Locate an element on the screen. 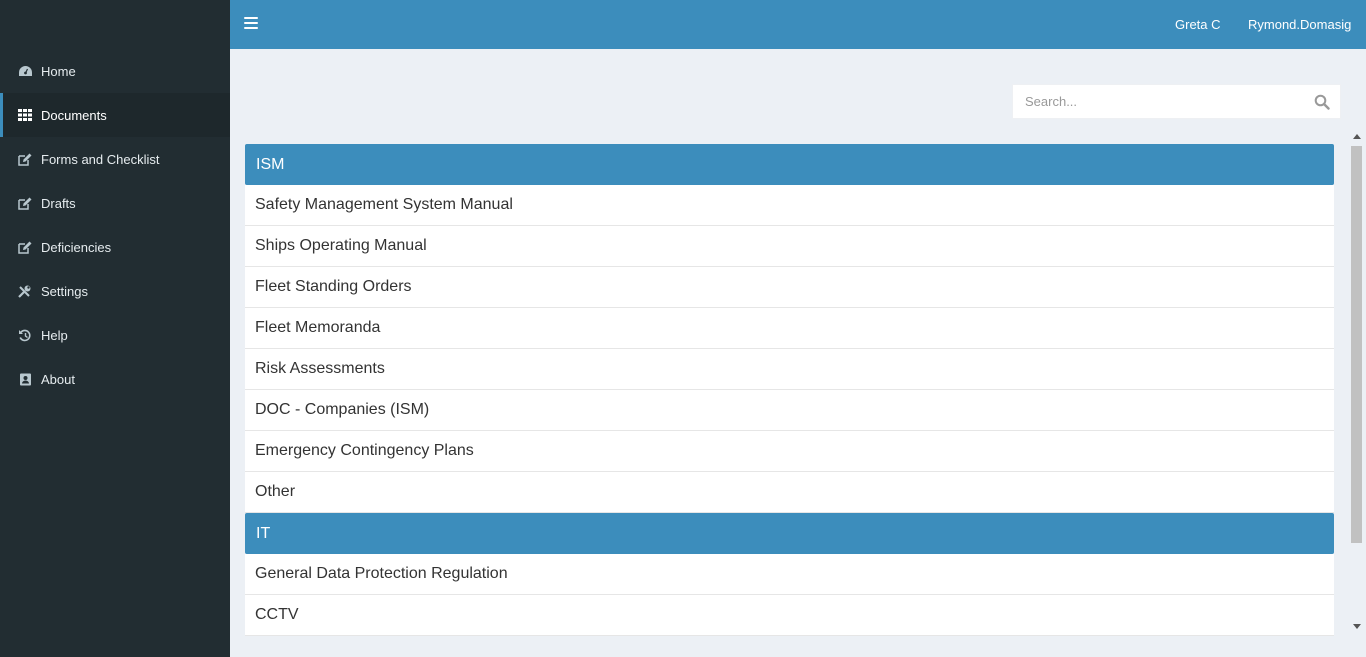 The image size is (1366, 657). group-header-ism: ISM is located at coordinates (789, 164).